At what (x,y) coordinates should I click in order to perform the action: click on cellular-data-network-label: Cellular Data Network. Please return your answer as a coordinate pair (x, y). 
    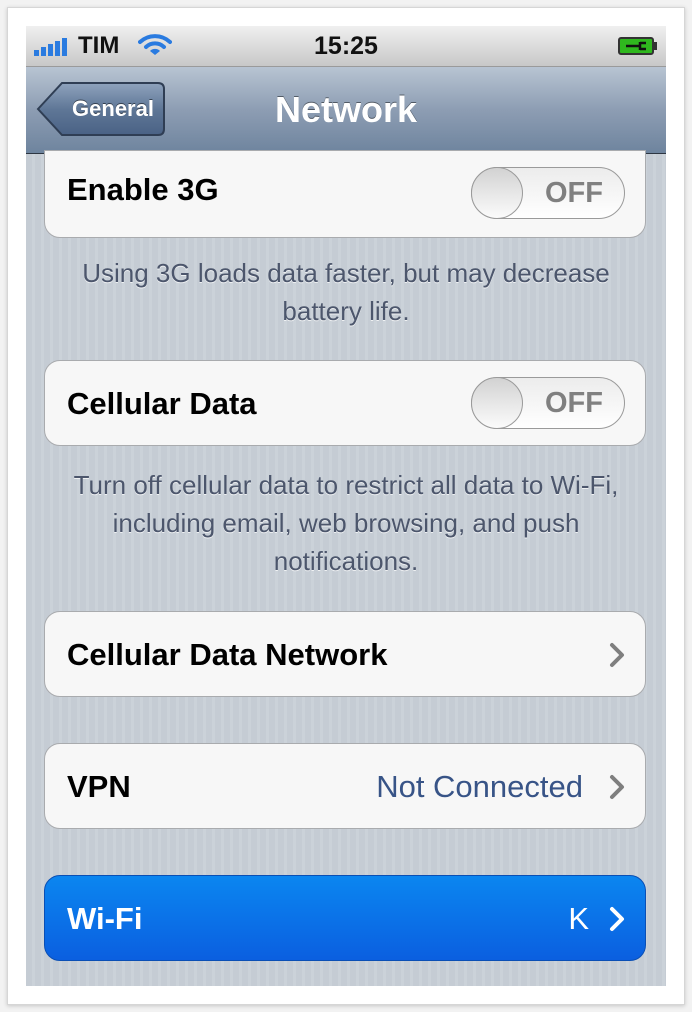
    Looking at the image, I should click on (227, 654).